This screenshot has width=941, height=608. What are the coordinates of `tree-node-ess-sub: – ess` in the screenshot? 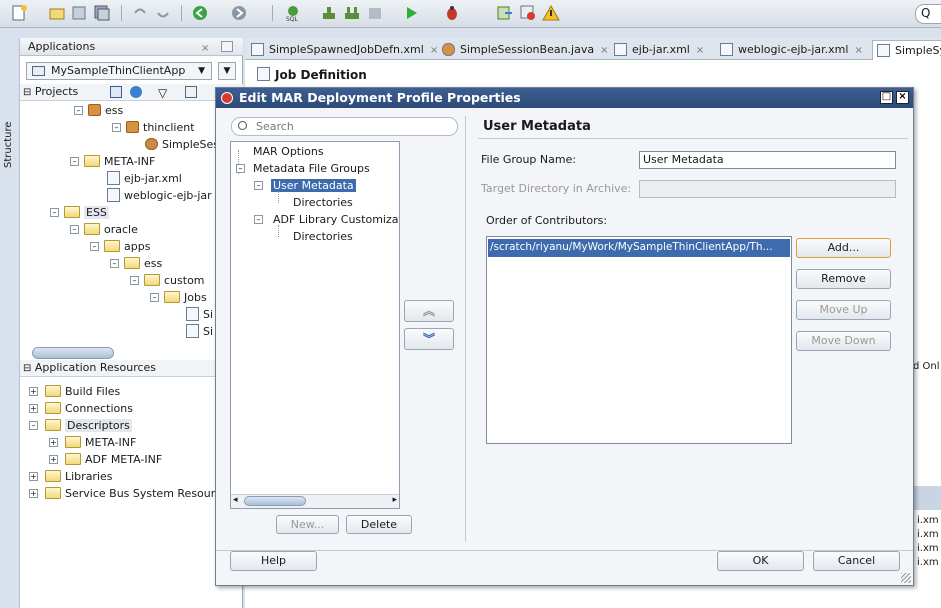 It's located at (136, 263).